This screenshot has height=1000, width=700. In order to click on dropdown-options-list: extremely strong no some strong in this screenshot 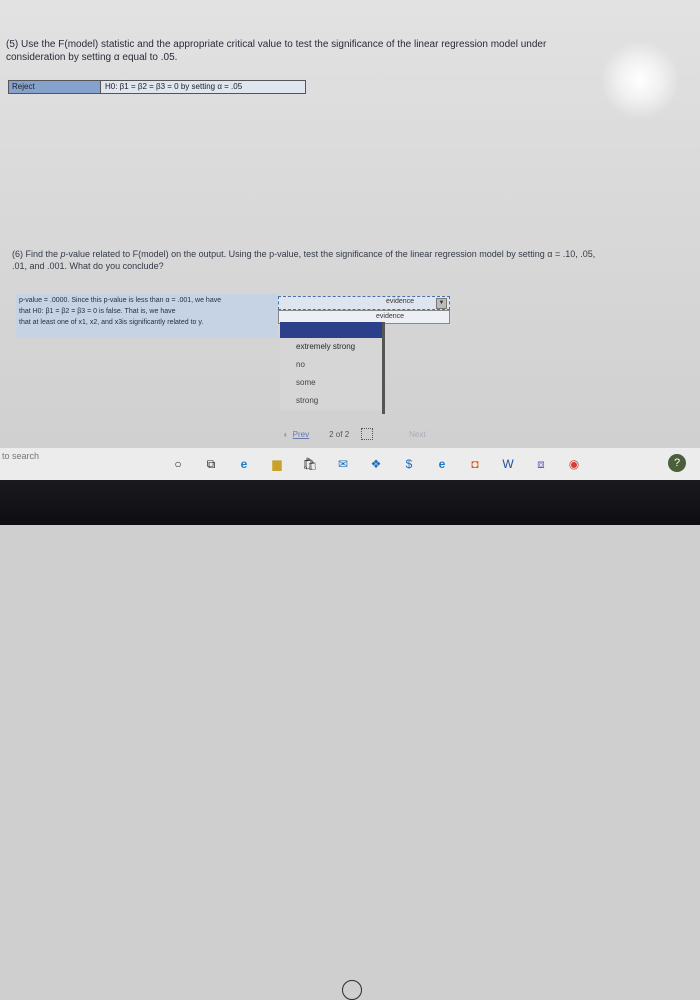, I will do `click(332, 366)`.